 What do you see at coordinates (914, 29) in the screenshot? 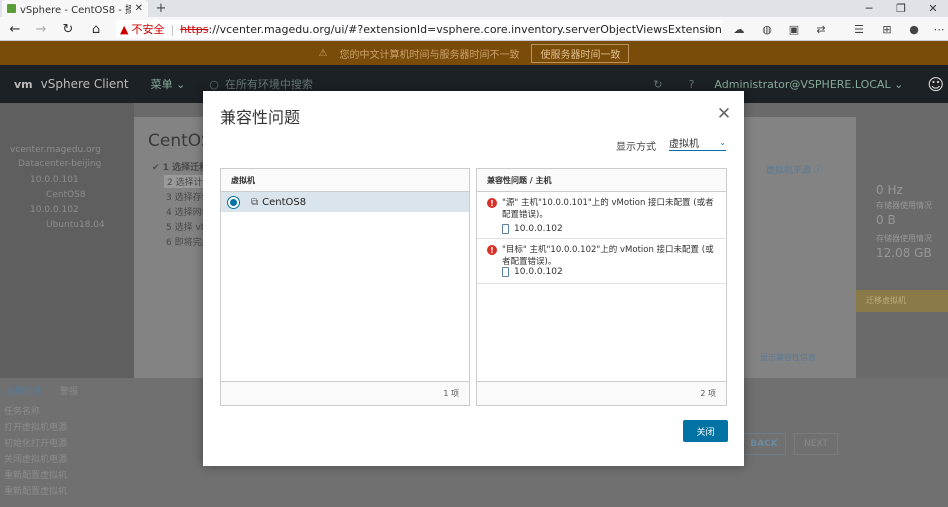
I see `profile-avatar-icon: ●` at bounding box center [914, 29].